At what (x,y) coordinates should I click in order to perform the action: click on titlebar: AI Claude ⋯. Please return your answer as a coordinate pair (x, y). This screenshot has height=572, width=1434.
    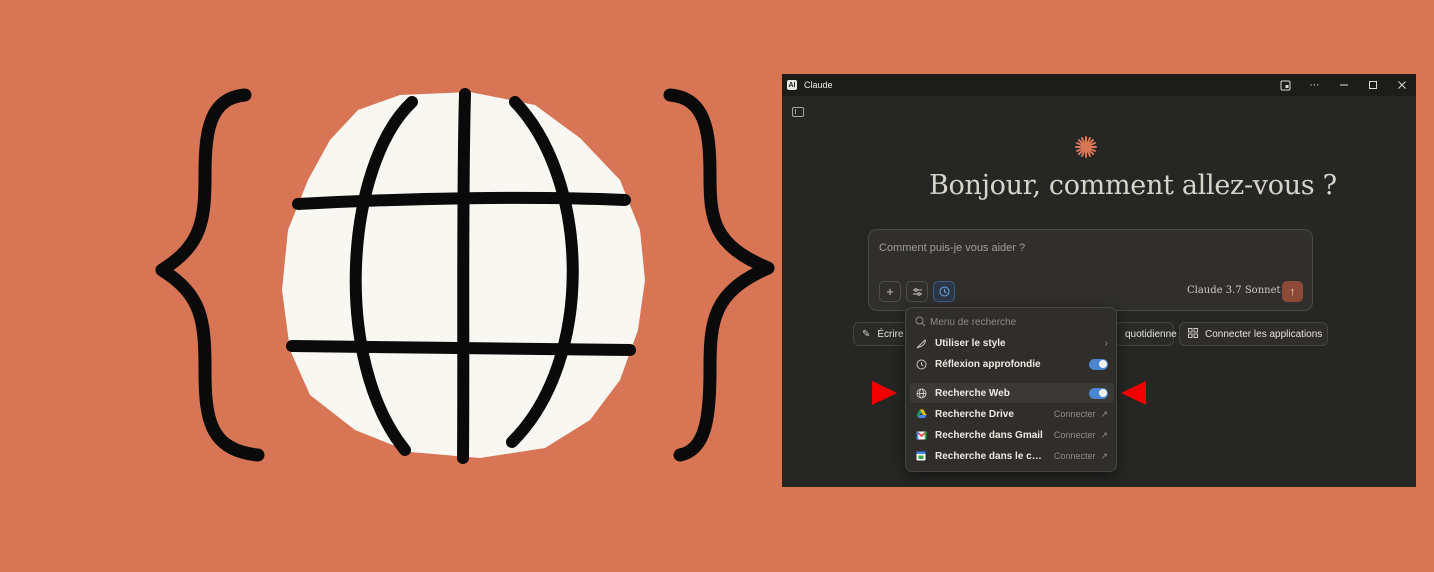
    Looking at the image, I should click on (1099, 85).